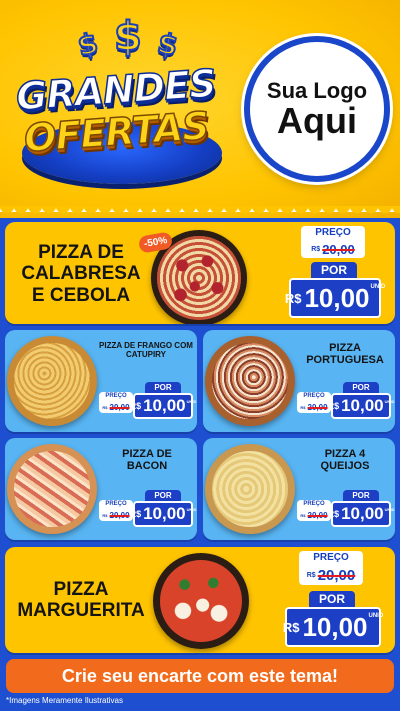  What do you see at coordinates (200, 676) in the screenshot?
I see `cta-banner: Crie seu encarte com este tema!` at bounding box center [200, 676].